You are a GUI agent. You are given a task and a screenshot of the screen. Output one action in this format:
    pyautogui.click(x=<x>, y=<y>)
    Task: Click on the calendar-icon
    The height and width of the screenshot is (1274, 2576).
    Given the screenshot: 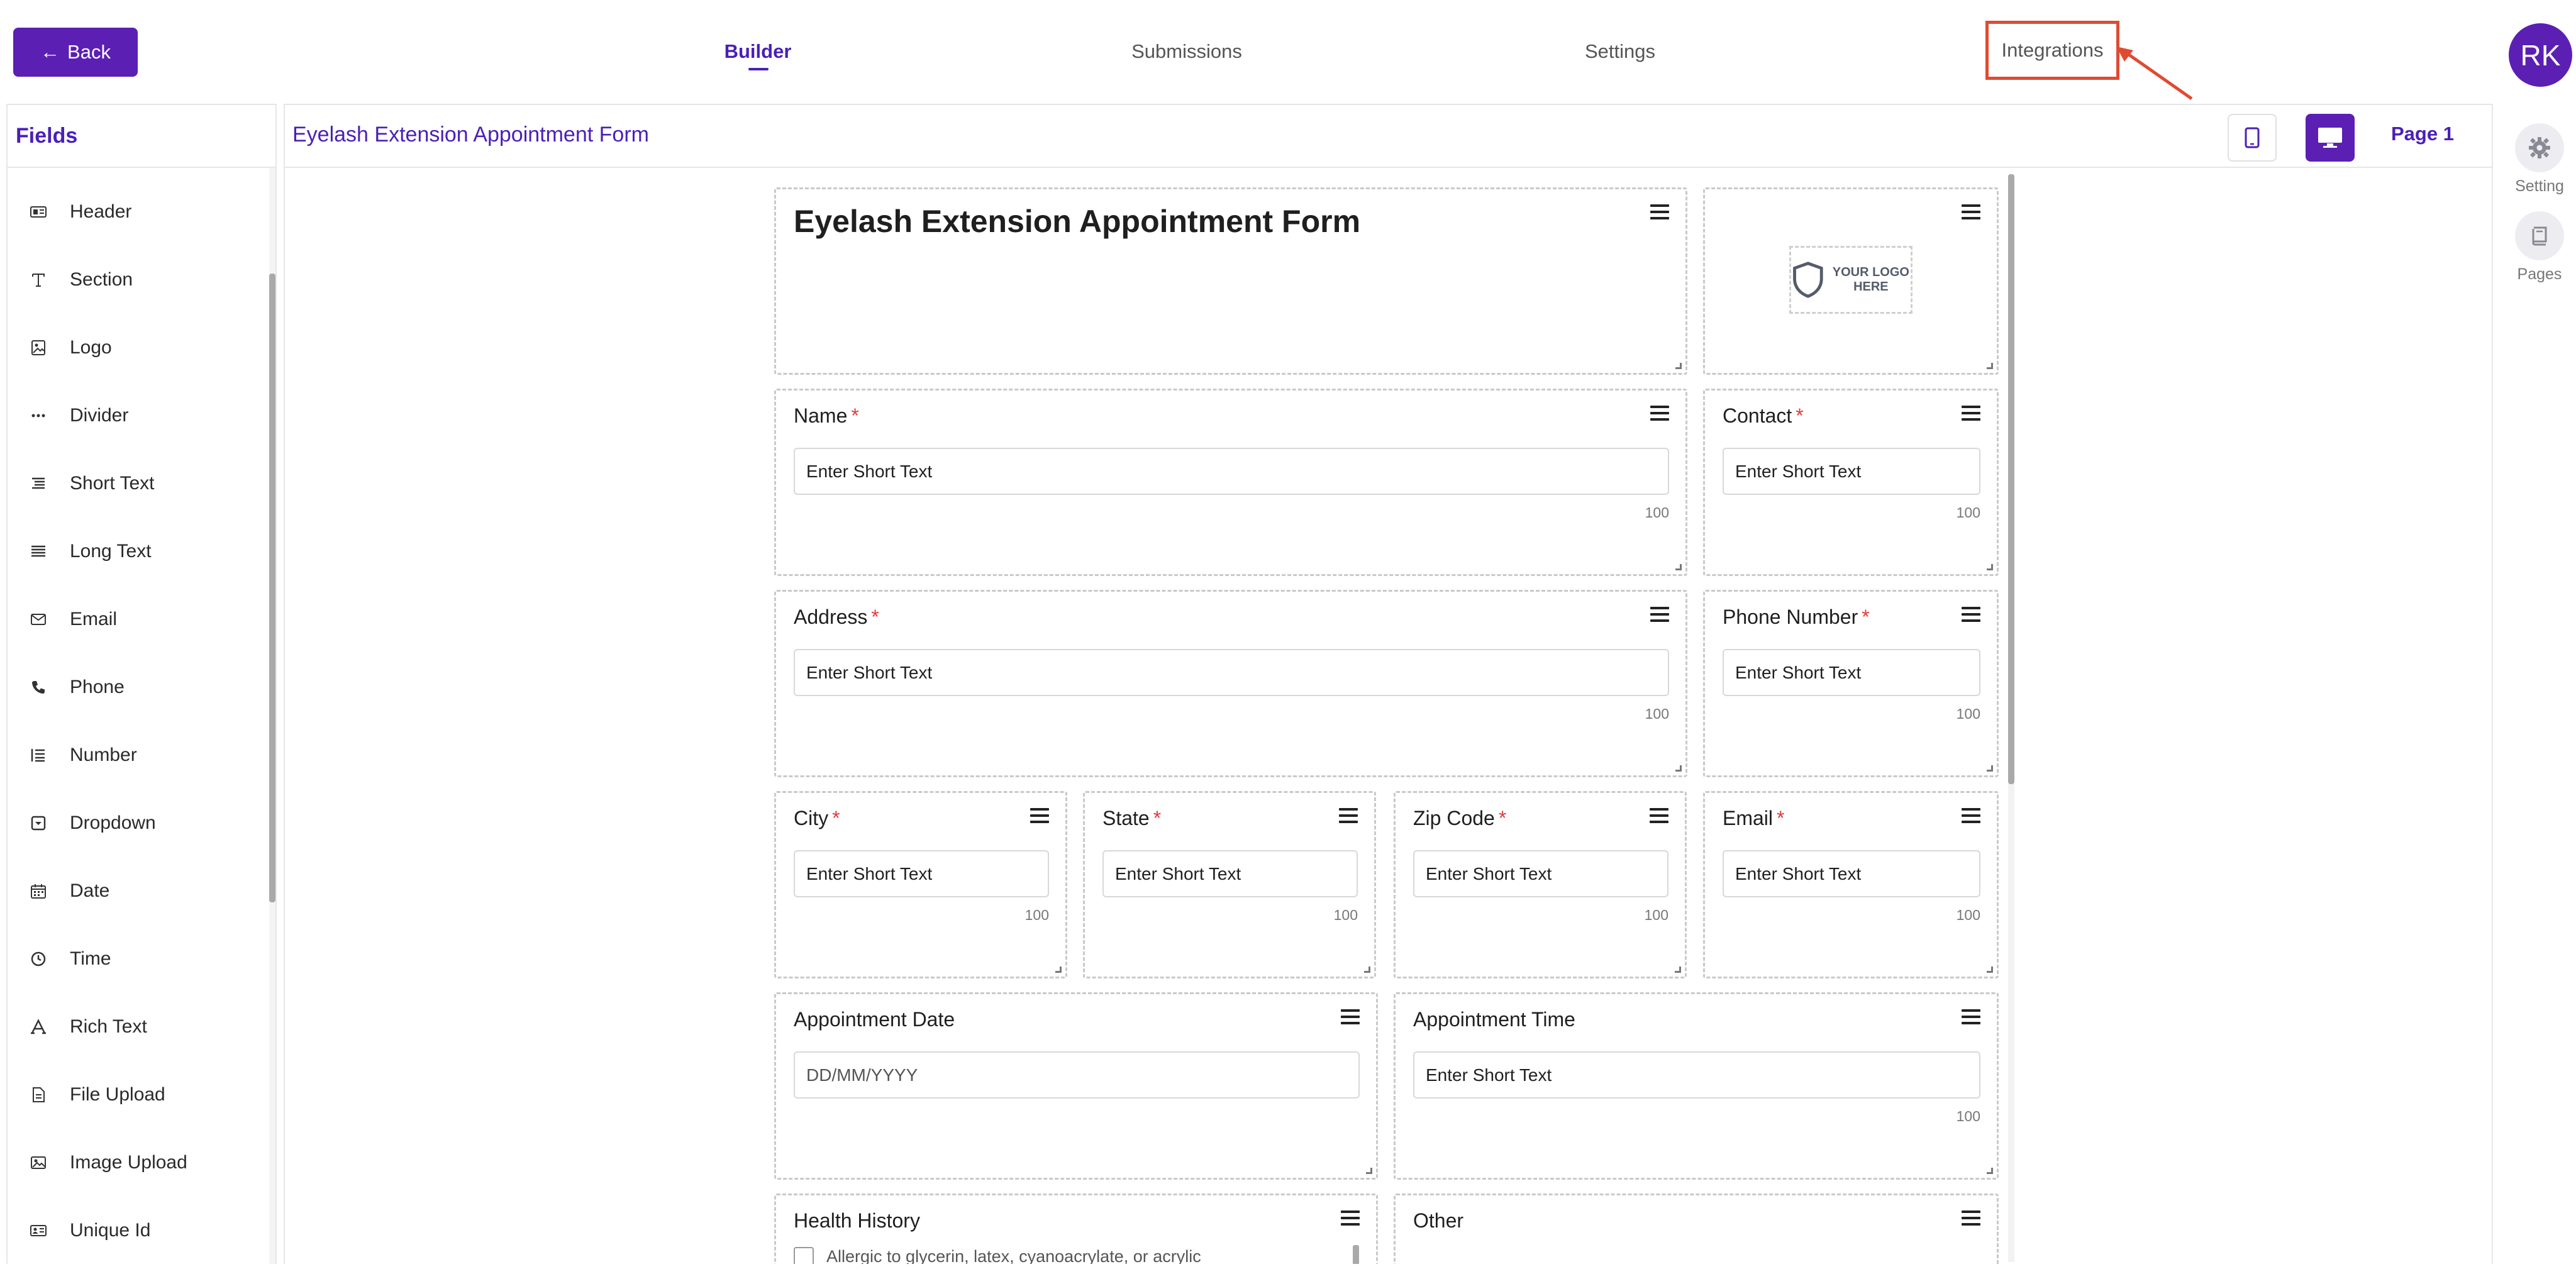 What is the action you would take?
    pyautogui.click(x=38, y=891)
    